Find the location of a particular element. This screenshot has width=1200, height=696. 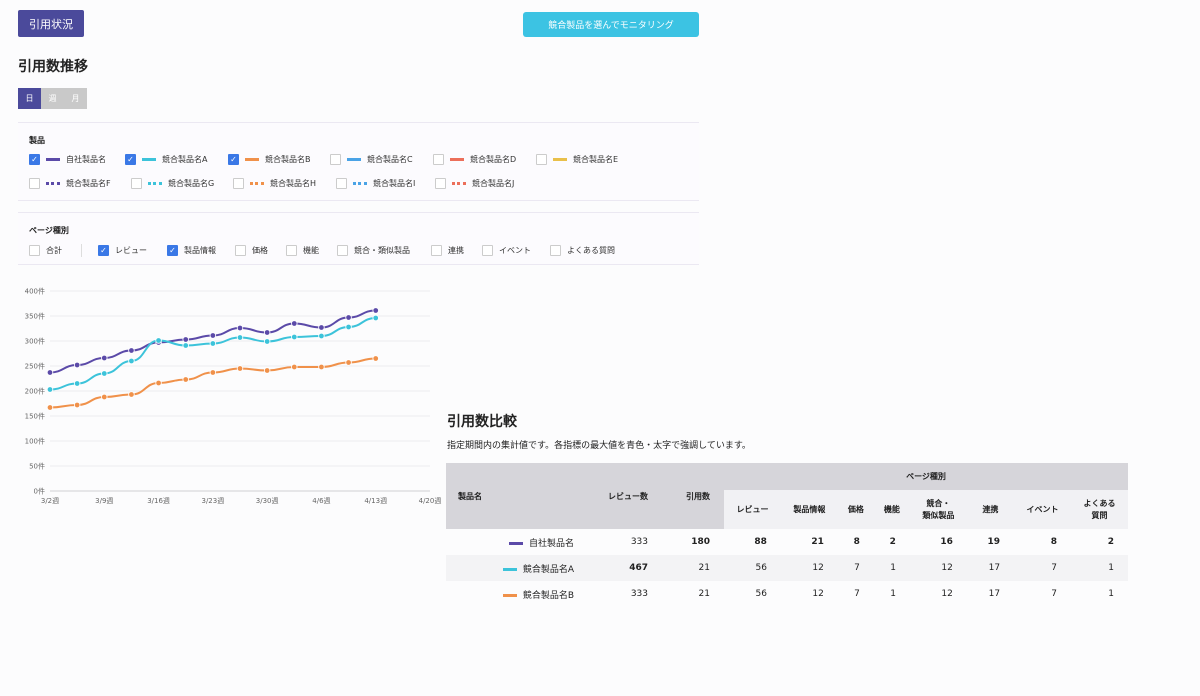

competitor-cell: 12 is located at coordinates (947, 594).